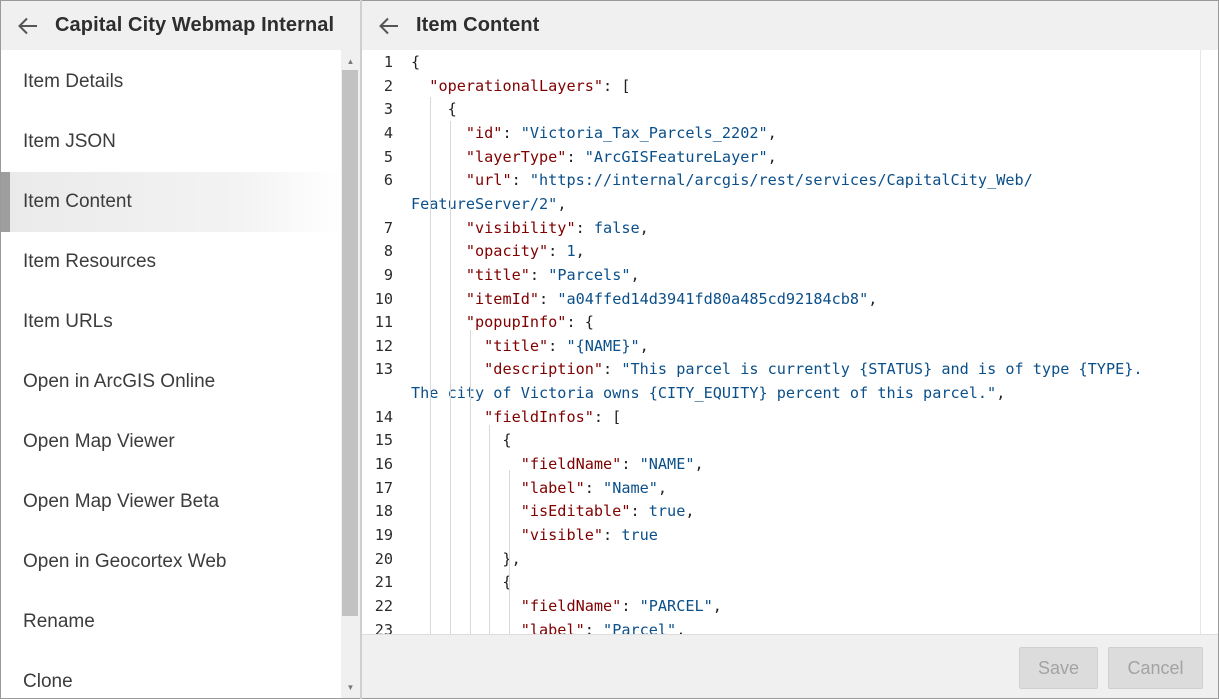 The width and height of the screenshot is (1219, 699). Describe the element at coordinates (502, 322) in the screenshot. I see `code-text: "popupInfo": {` at that location.